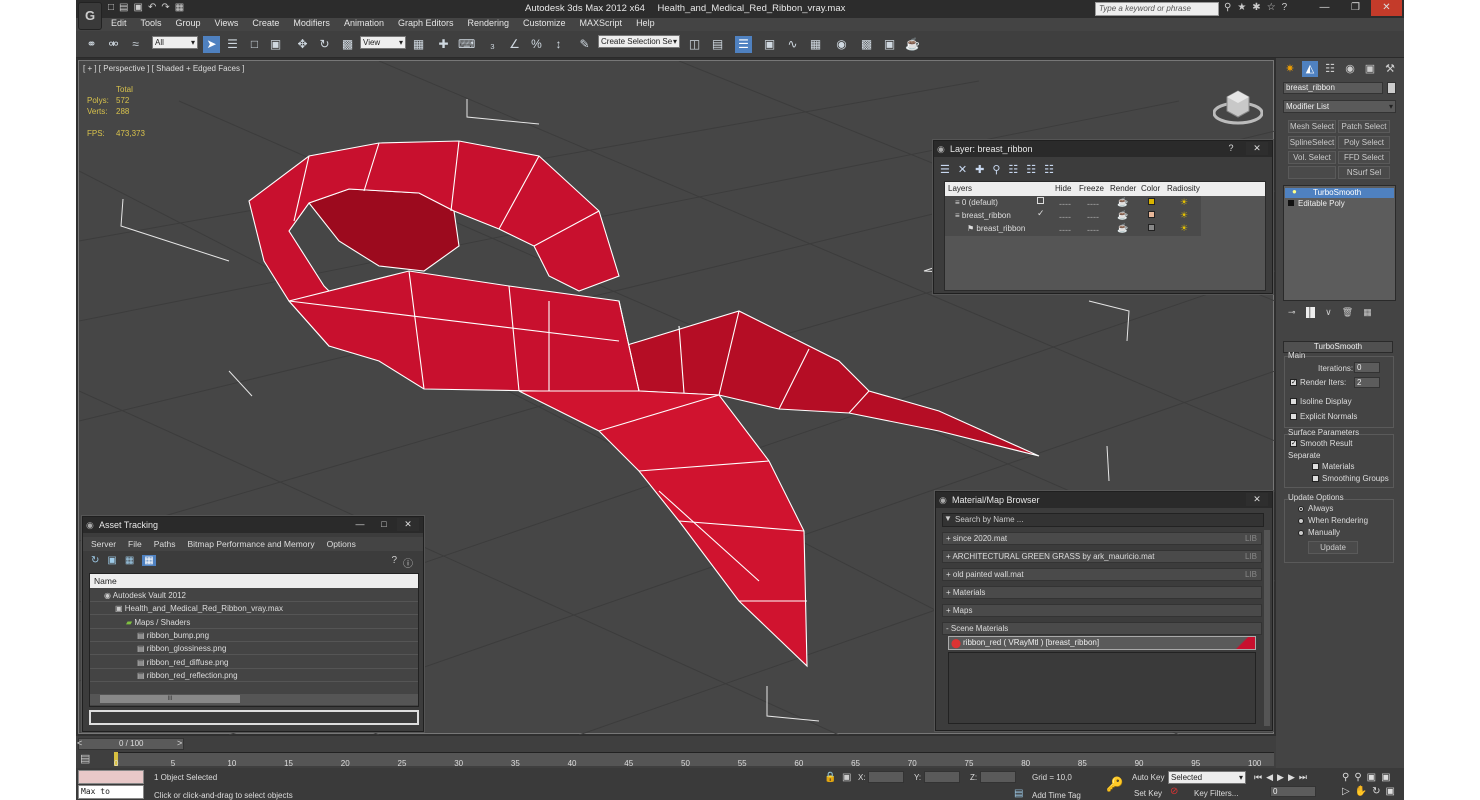 Image resolution: width=1480 pixels, height=800 pixels. What do you see at coordinates (254, 623) in the screenshot?
I see `asset-item: ▰ Maps / Shaders` at bounding box center [254, 623].